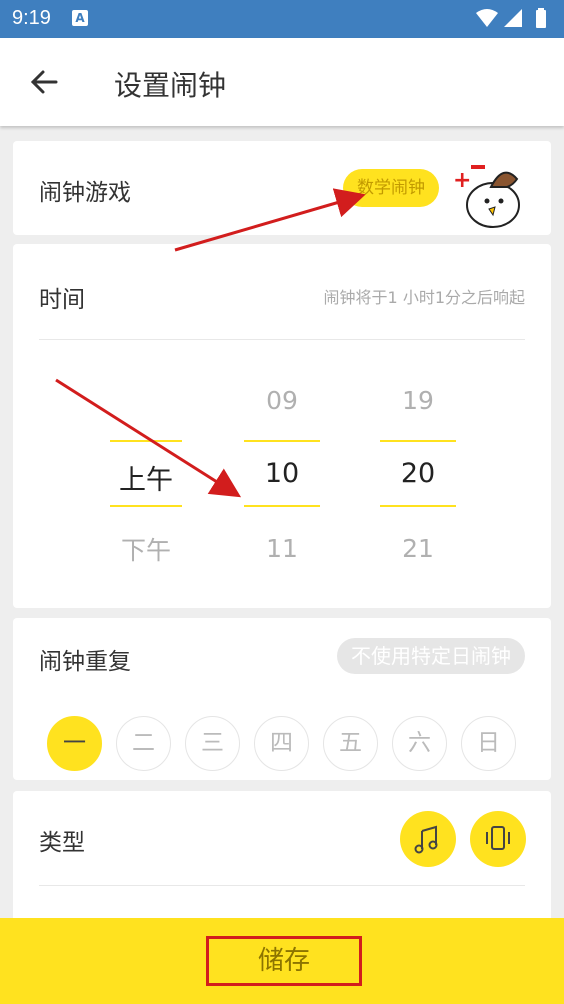 This screenshot has width=564, height=1004. What do you see at coordinates (62, 843) in the screenshot?
I see `type-label: 类型` at bounding box center [62, 843].